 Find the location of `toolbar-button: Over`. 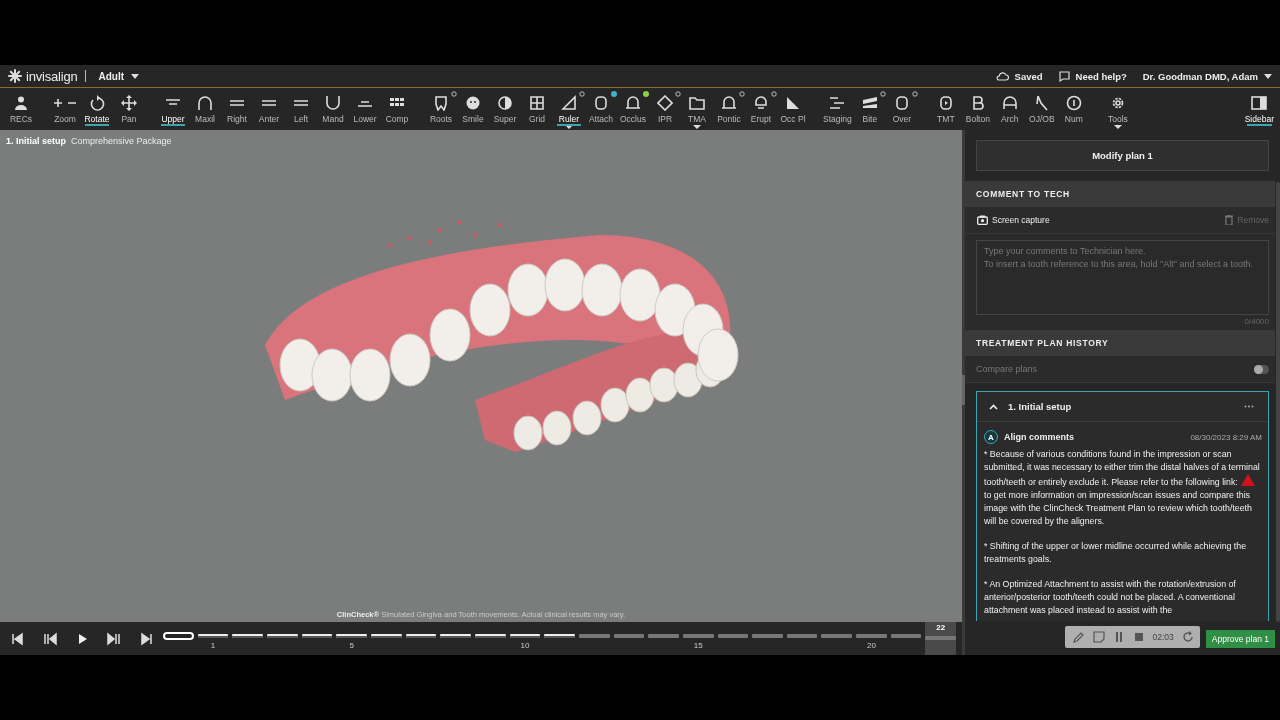

toolbar-button: Over is located at coordinates (901, 109).